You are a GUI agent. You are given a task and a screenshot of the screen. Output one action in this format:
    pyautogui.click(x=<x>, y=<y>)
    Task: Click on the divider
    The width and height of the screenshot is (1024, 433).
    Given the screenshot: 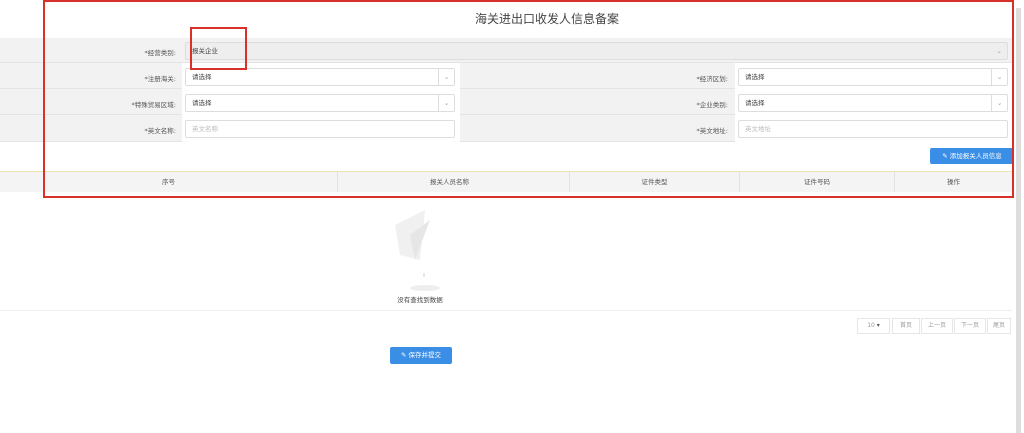 What is the action you would take?
    pyautogui.click(x=506, y=310)
    